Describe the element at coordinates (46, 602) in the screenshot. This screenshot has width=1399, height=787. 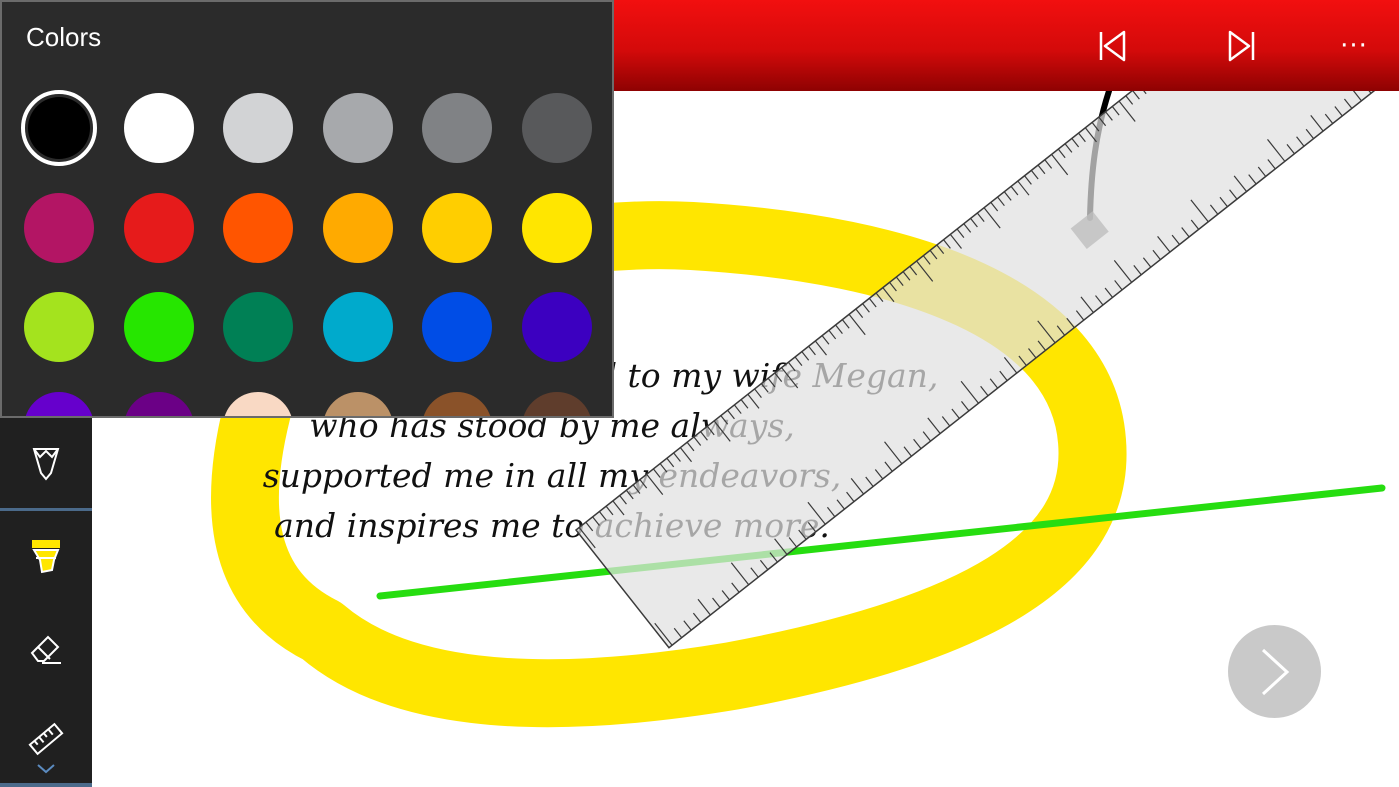
I see `ink-toolbar` at that location.